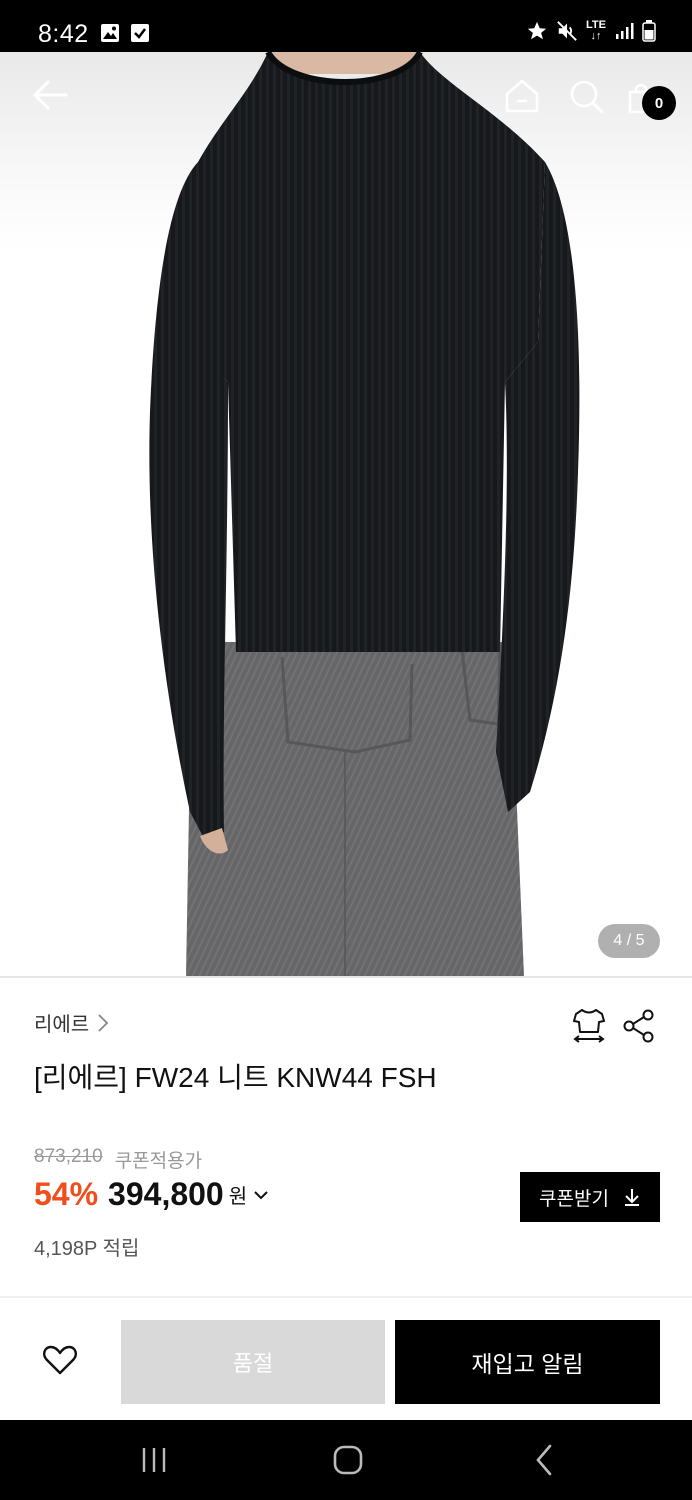  I want to click on product-title: [리에르] FW24 니트 KNW44 FSH, so click(235, 1077).